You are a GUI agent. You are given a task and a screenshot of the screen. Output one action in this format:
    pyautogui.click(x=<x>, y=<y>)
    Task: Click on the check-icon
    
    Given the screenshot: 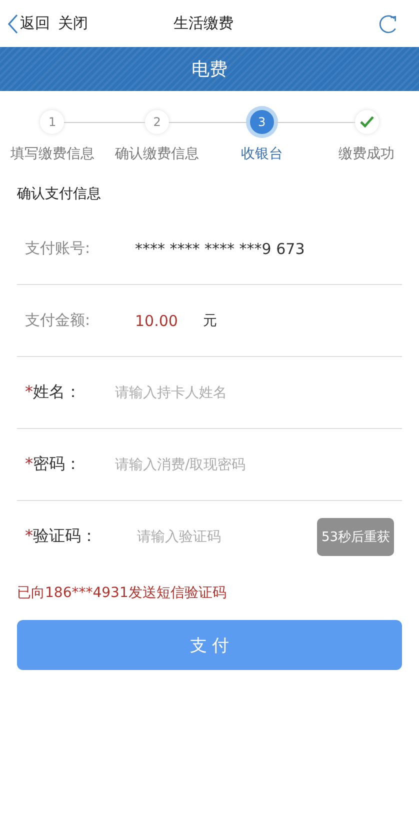 What is the action you would take?
    pyautogui.click(x=367, y=122)
    